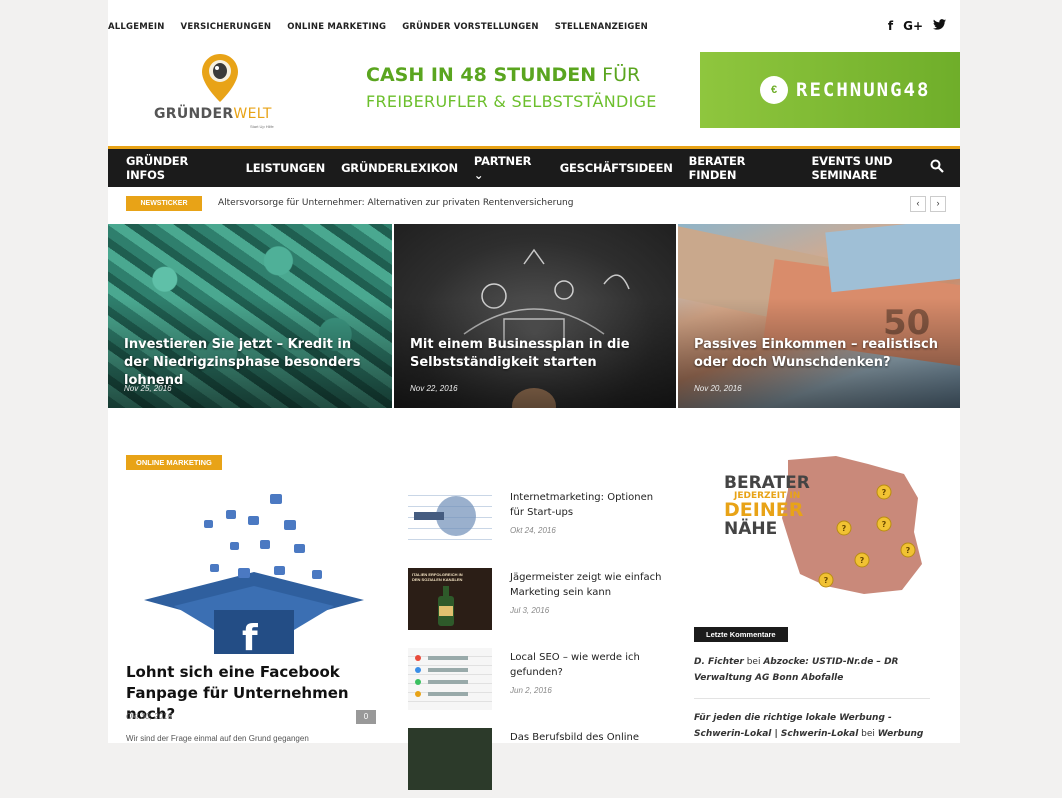  I want to click on topnav-versicherungen: VERSICHERUNGEN, so click(226, 27).